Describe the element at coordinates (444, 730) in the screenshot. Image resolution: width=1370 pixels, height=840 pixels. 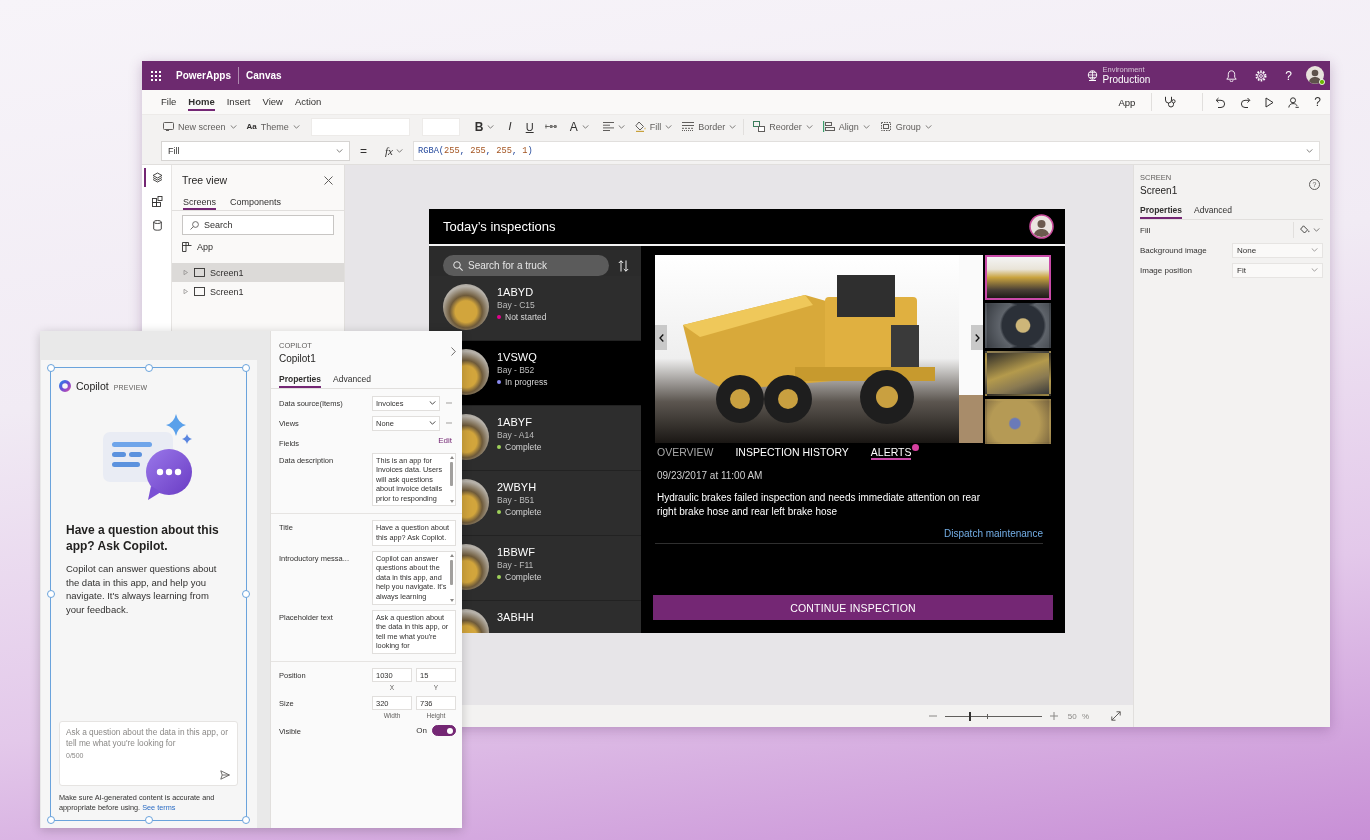
I see `toggle-switch` at that location.